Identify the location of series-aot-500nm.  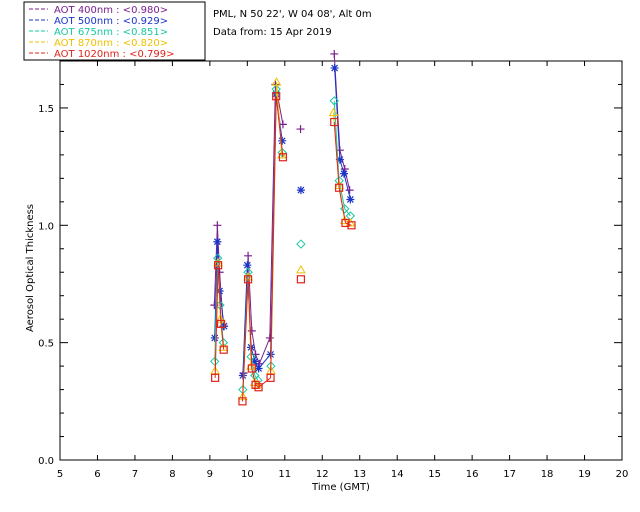
(282, 222).